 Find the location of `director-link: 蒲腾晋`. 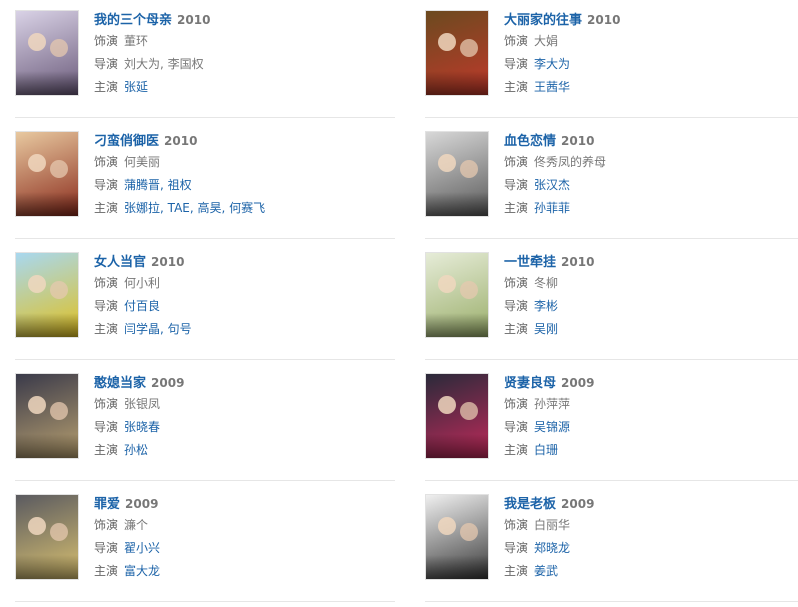

director-link: 蒲腾晋 is located at coordinates (142, 185).